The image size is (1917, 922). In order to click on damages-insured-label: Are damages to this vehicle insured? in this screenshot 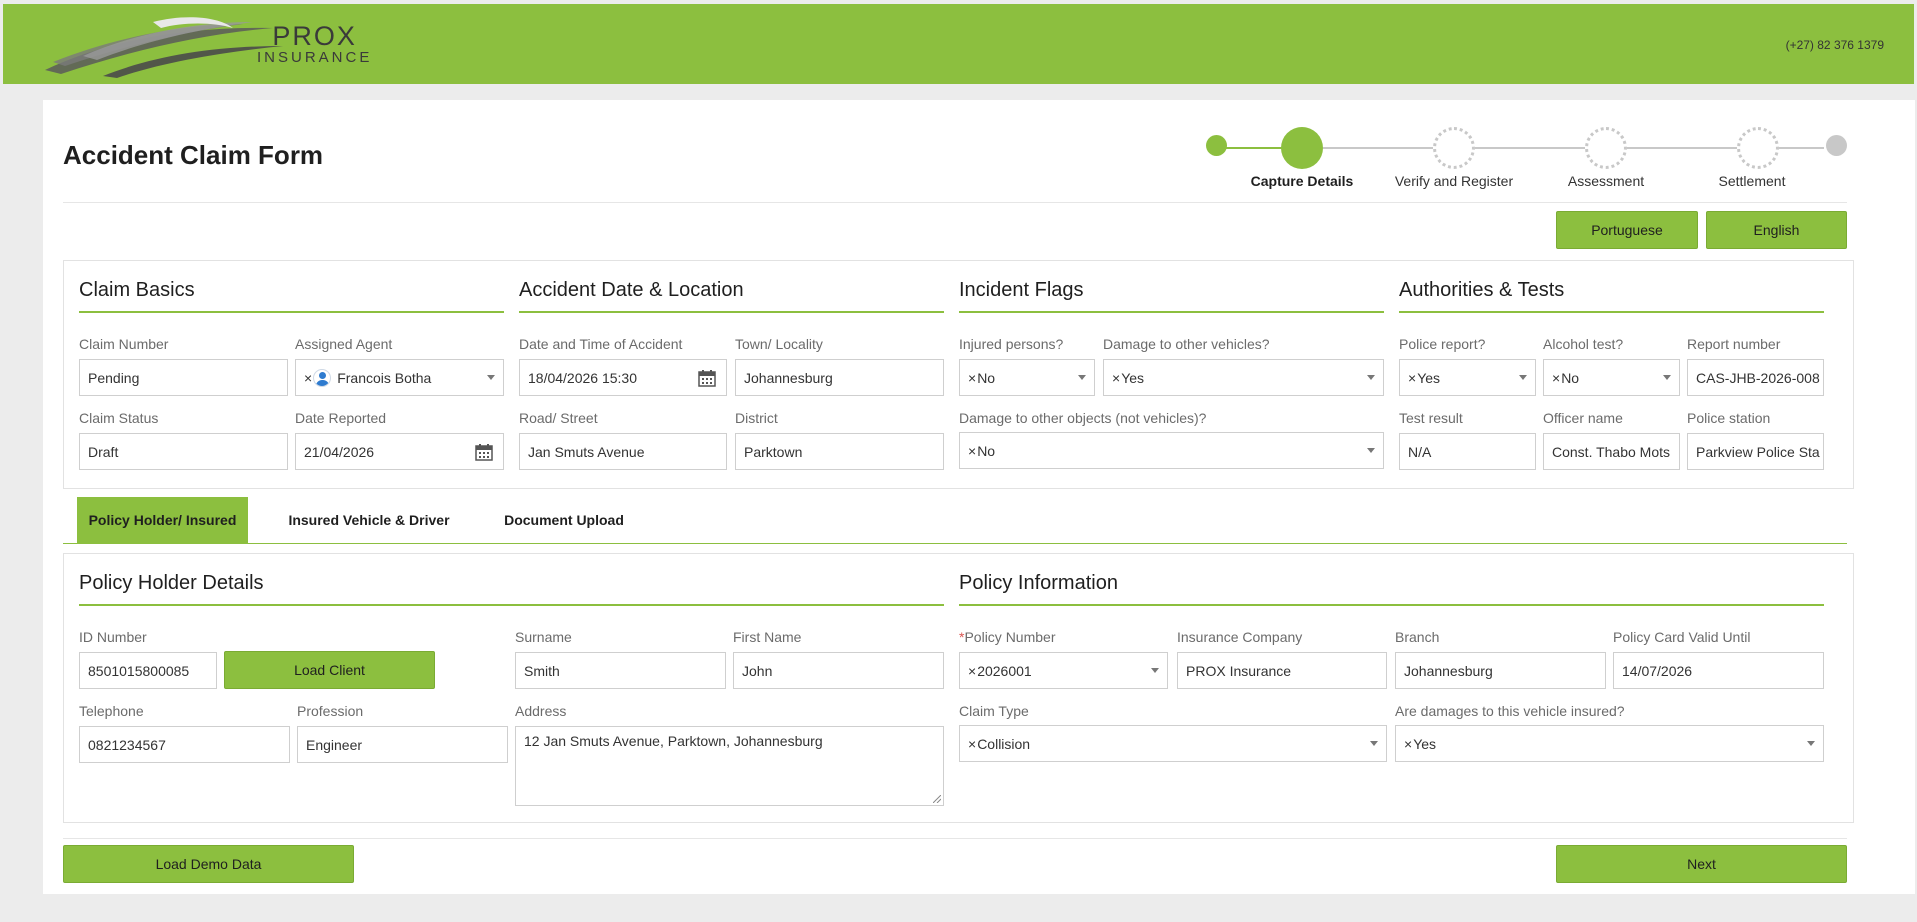, I will do `click(1510, 711)`.